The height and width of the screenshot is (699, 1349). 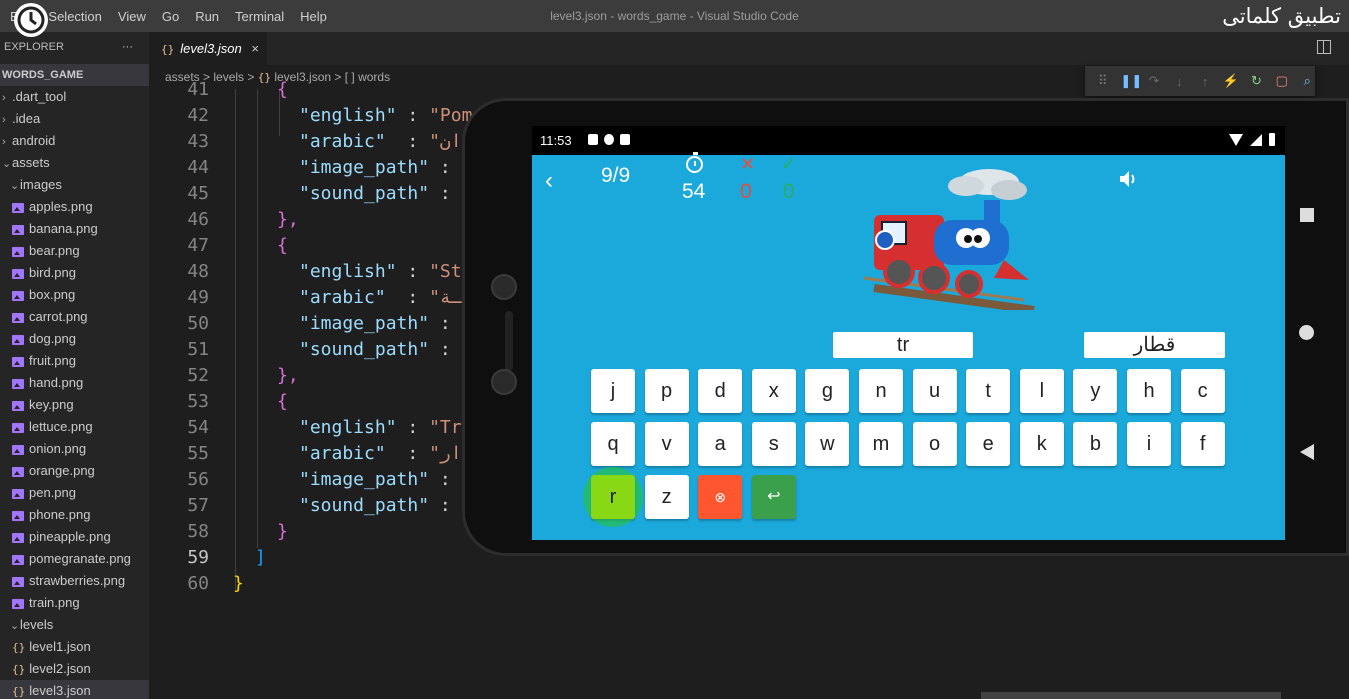 What do you see at coordinates (74, 515) in the screenshot?
I see `file-item: phone.png` at bounding box center [74, 515].